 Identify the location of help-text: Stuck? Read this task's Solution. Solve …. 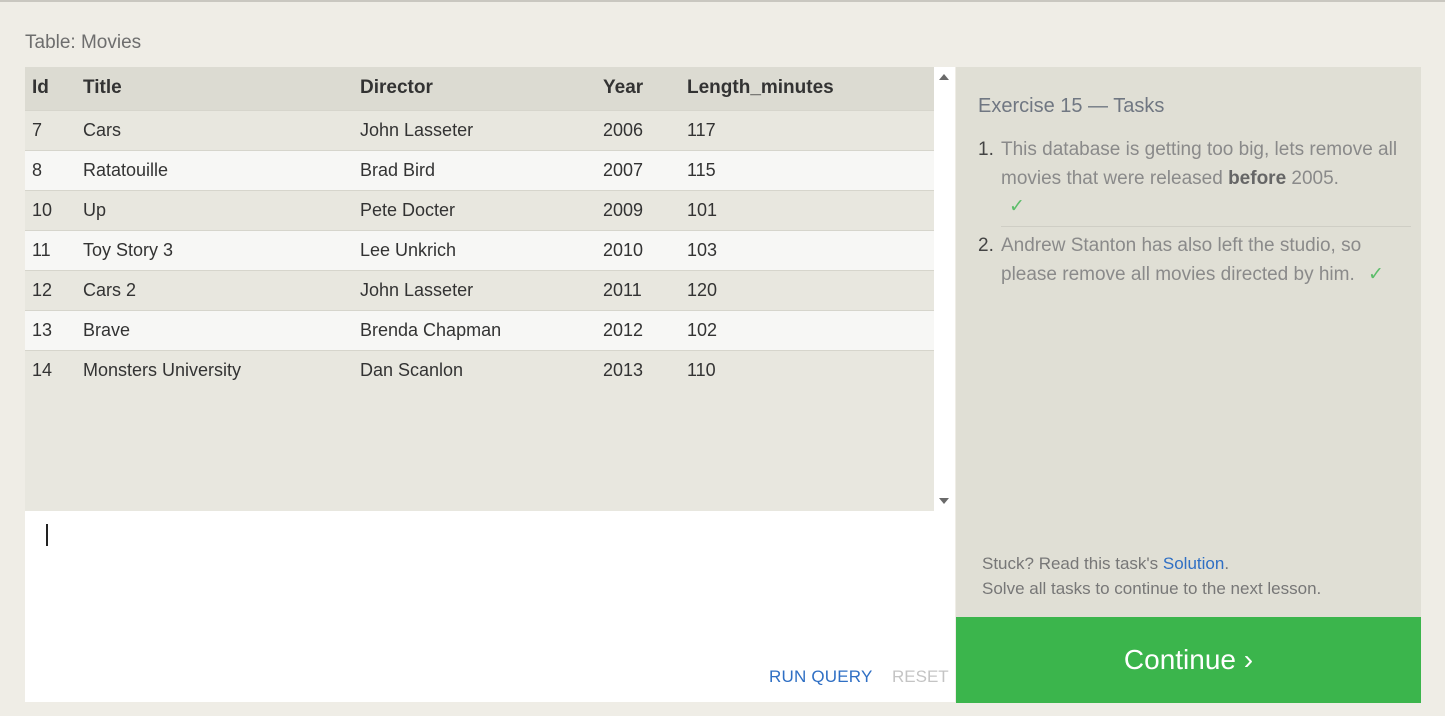
(1151, 576).